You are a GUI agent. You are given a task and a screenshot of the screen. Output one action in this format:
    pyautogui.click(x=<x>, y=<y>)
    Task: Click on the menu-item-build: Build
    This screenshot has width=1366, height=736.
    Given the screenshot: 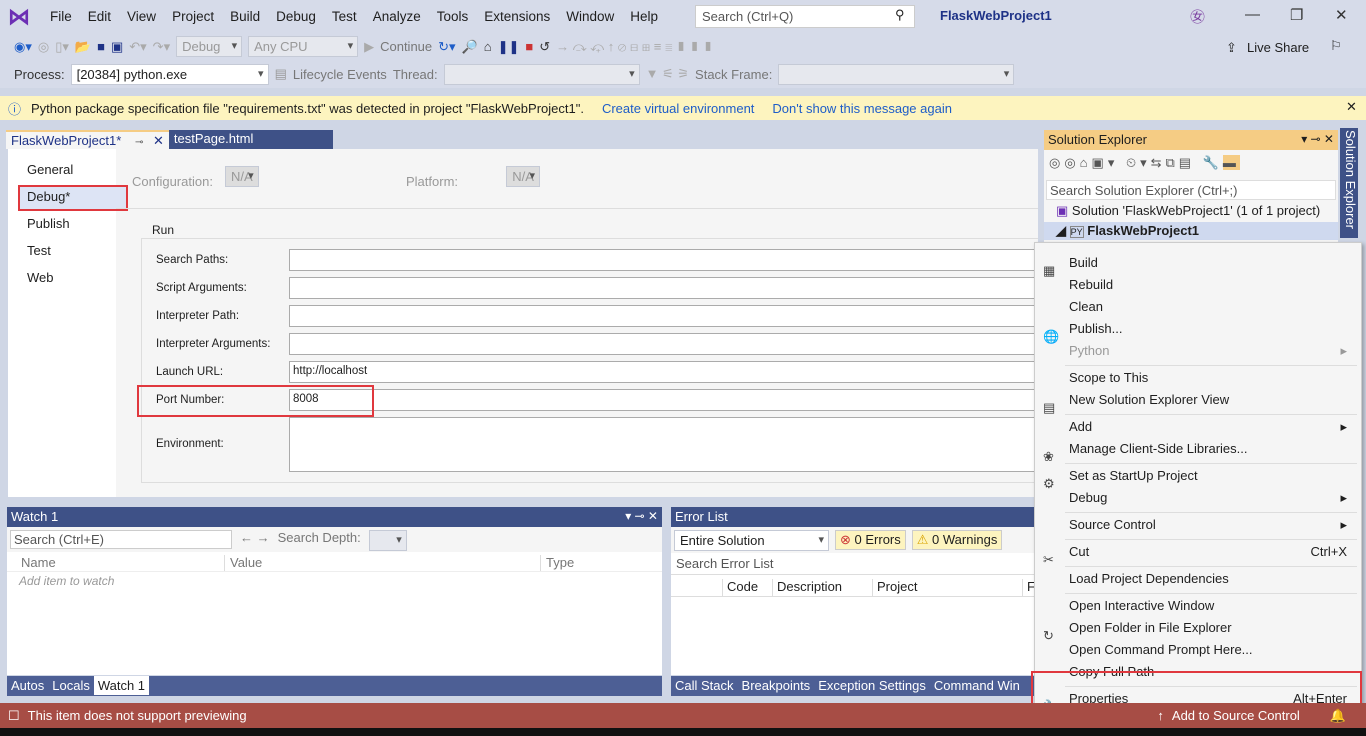 What is the action you would take?
    pyautogui.click(x=1212, y=262)
    